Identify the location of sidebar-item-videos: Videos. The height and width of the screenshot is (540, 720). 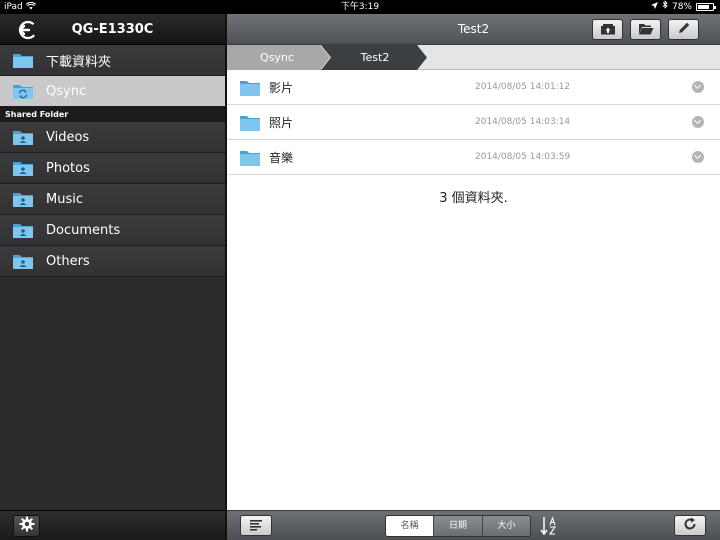
(112, 137).